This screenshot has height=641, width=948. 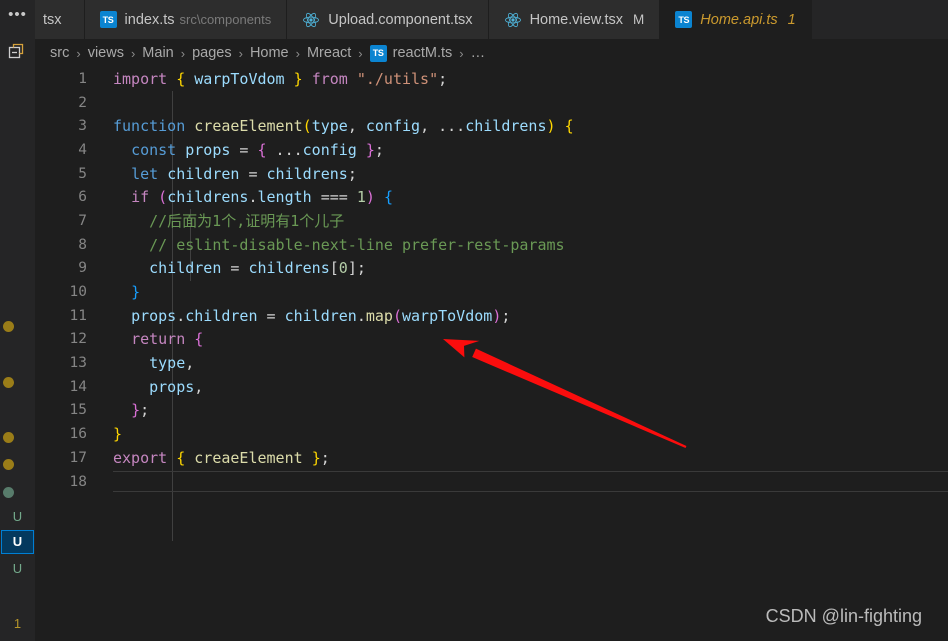 What do you see at coordinates (78, 363) in the screenshot?
I see `line-number: 13` at bounding box center [78, 363].